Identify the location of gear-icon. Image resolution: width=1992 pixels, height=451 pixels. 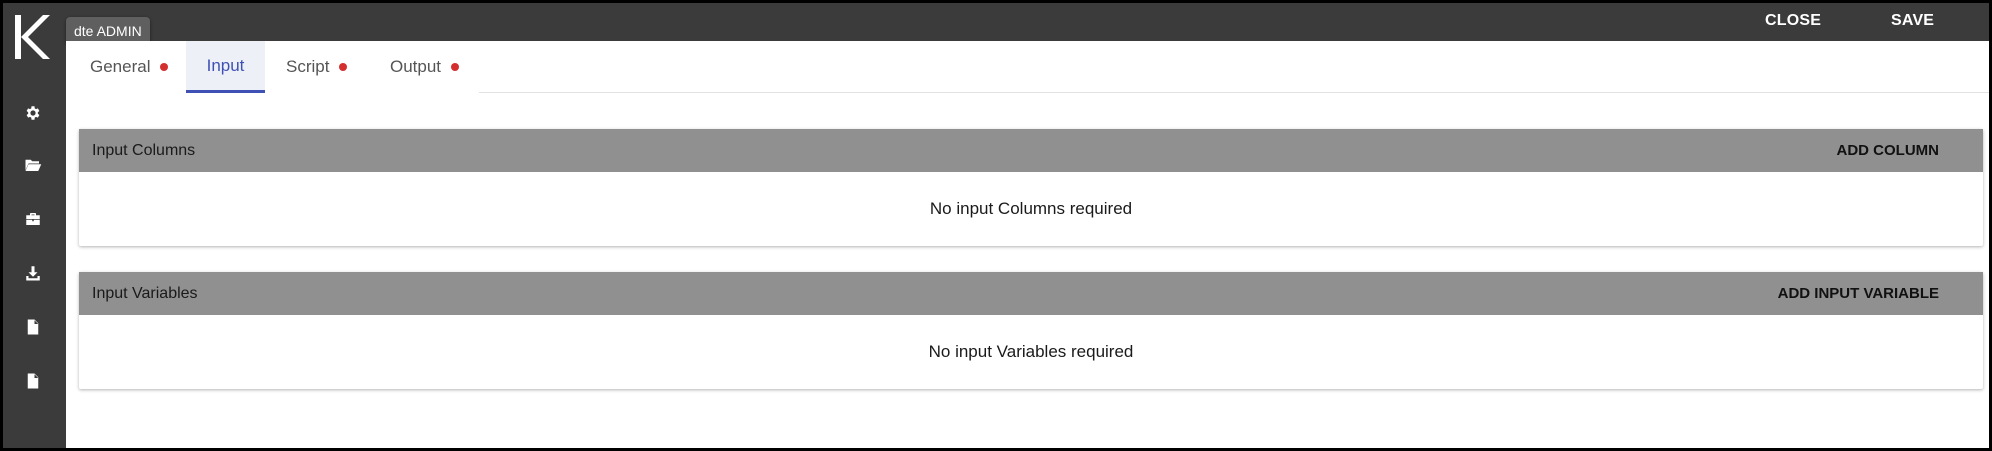
(33, 113).